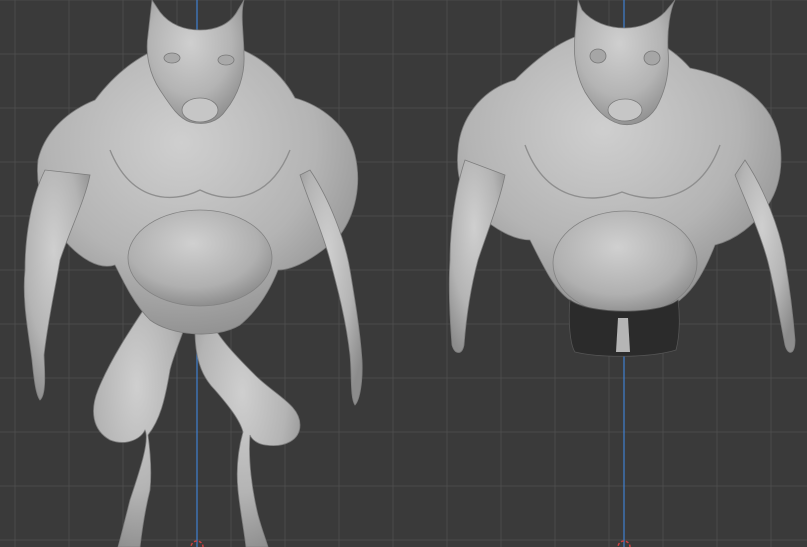  I want to click on left-model-leg-right, so click(247, 428).